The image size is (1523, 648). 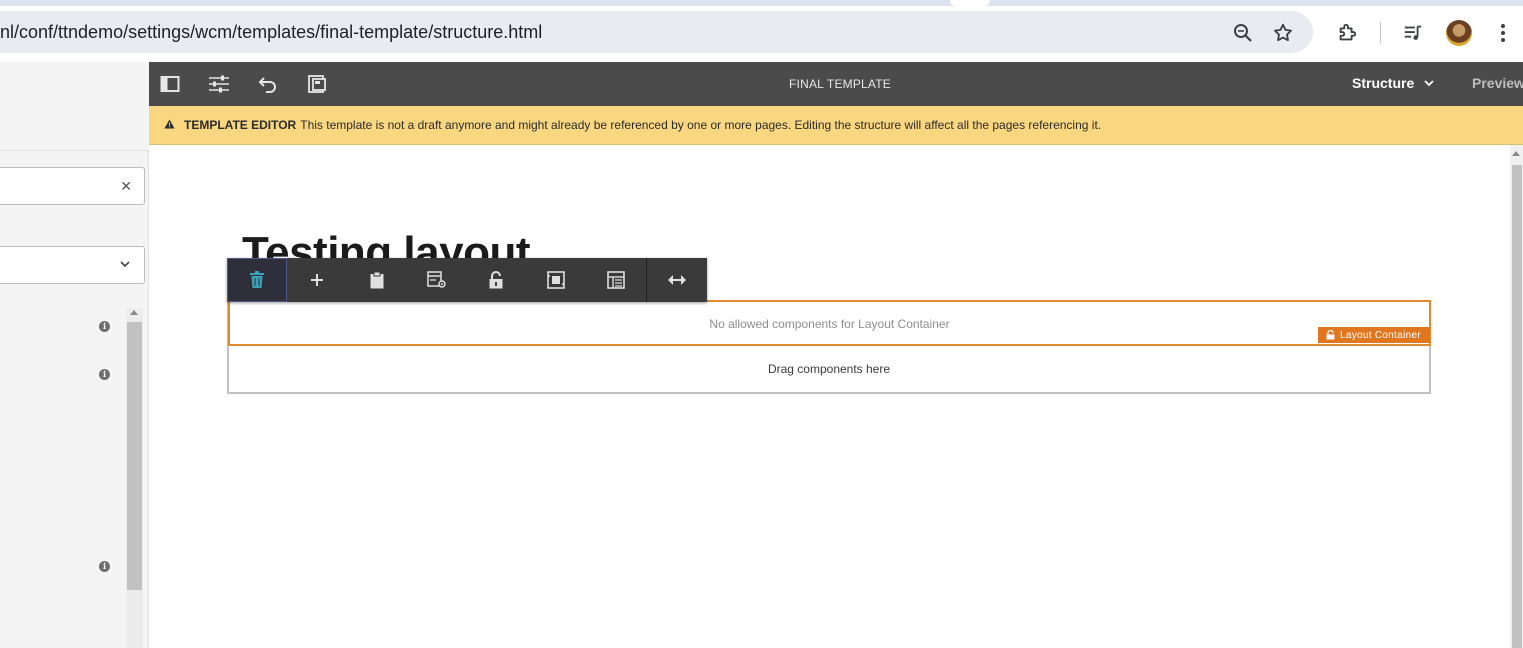 I want to click on component-group-select, so click(x=72, y=265).